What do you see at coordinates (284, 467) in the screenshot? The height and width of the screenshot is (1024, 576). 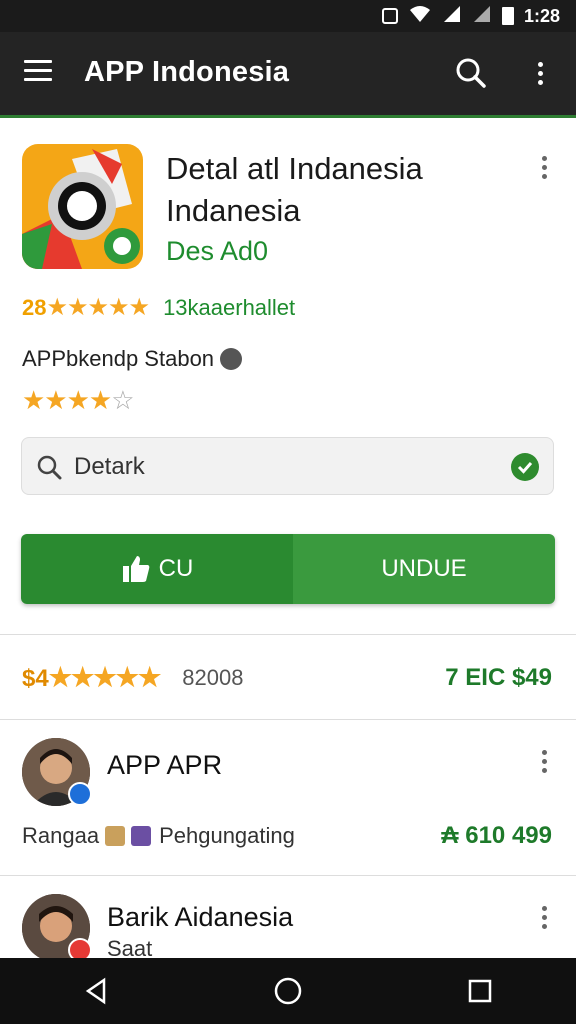 I see `search-input` at bounding box center [284, 467].